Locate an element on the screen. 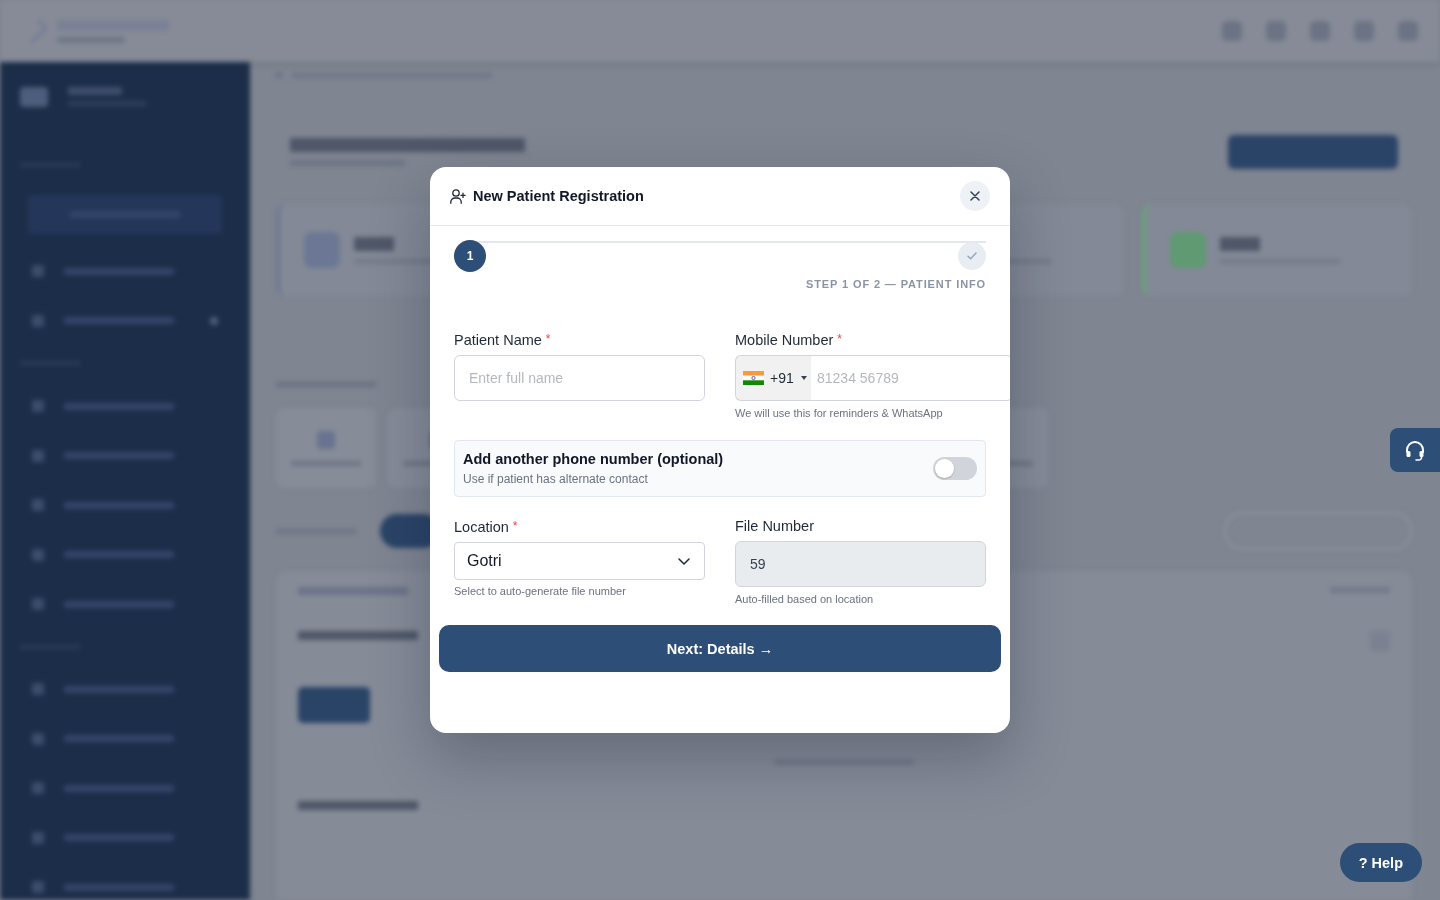 The image size is (1440, 900). chevron-down-icon is located at coordinates (684, 561).